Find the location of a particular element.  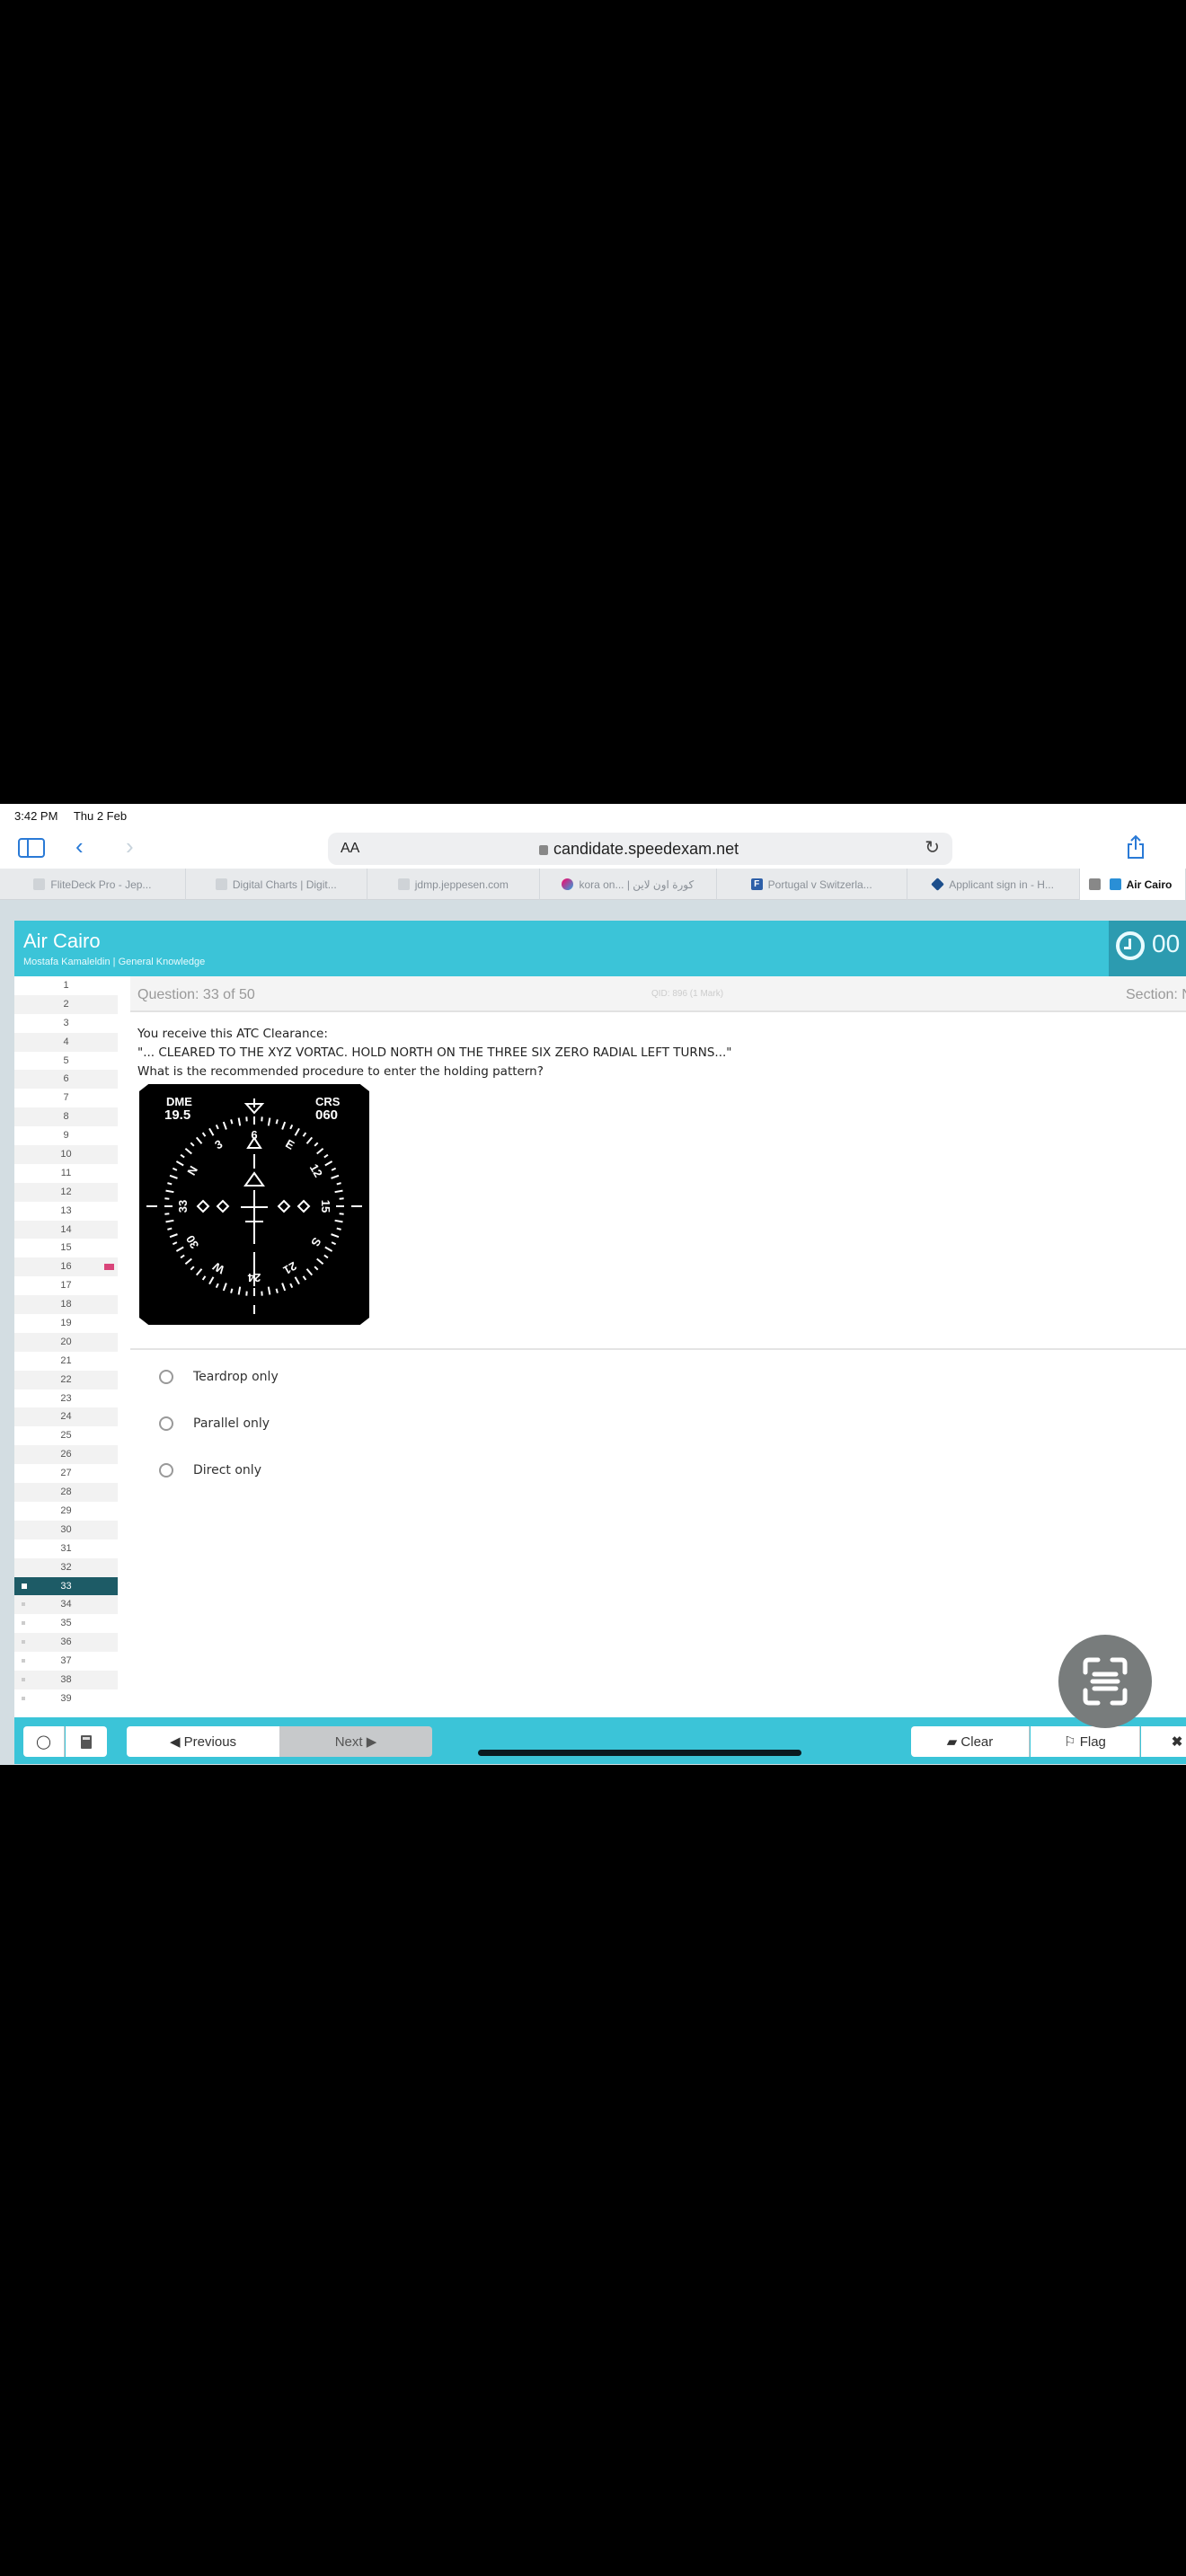

address-bar: AA candidate.speedexam.net ↻ is located at coordinates (640, 849).